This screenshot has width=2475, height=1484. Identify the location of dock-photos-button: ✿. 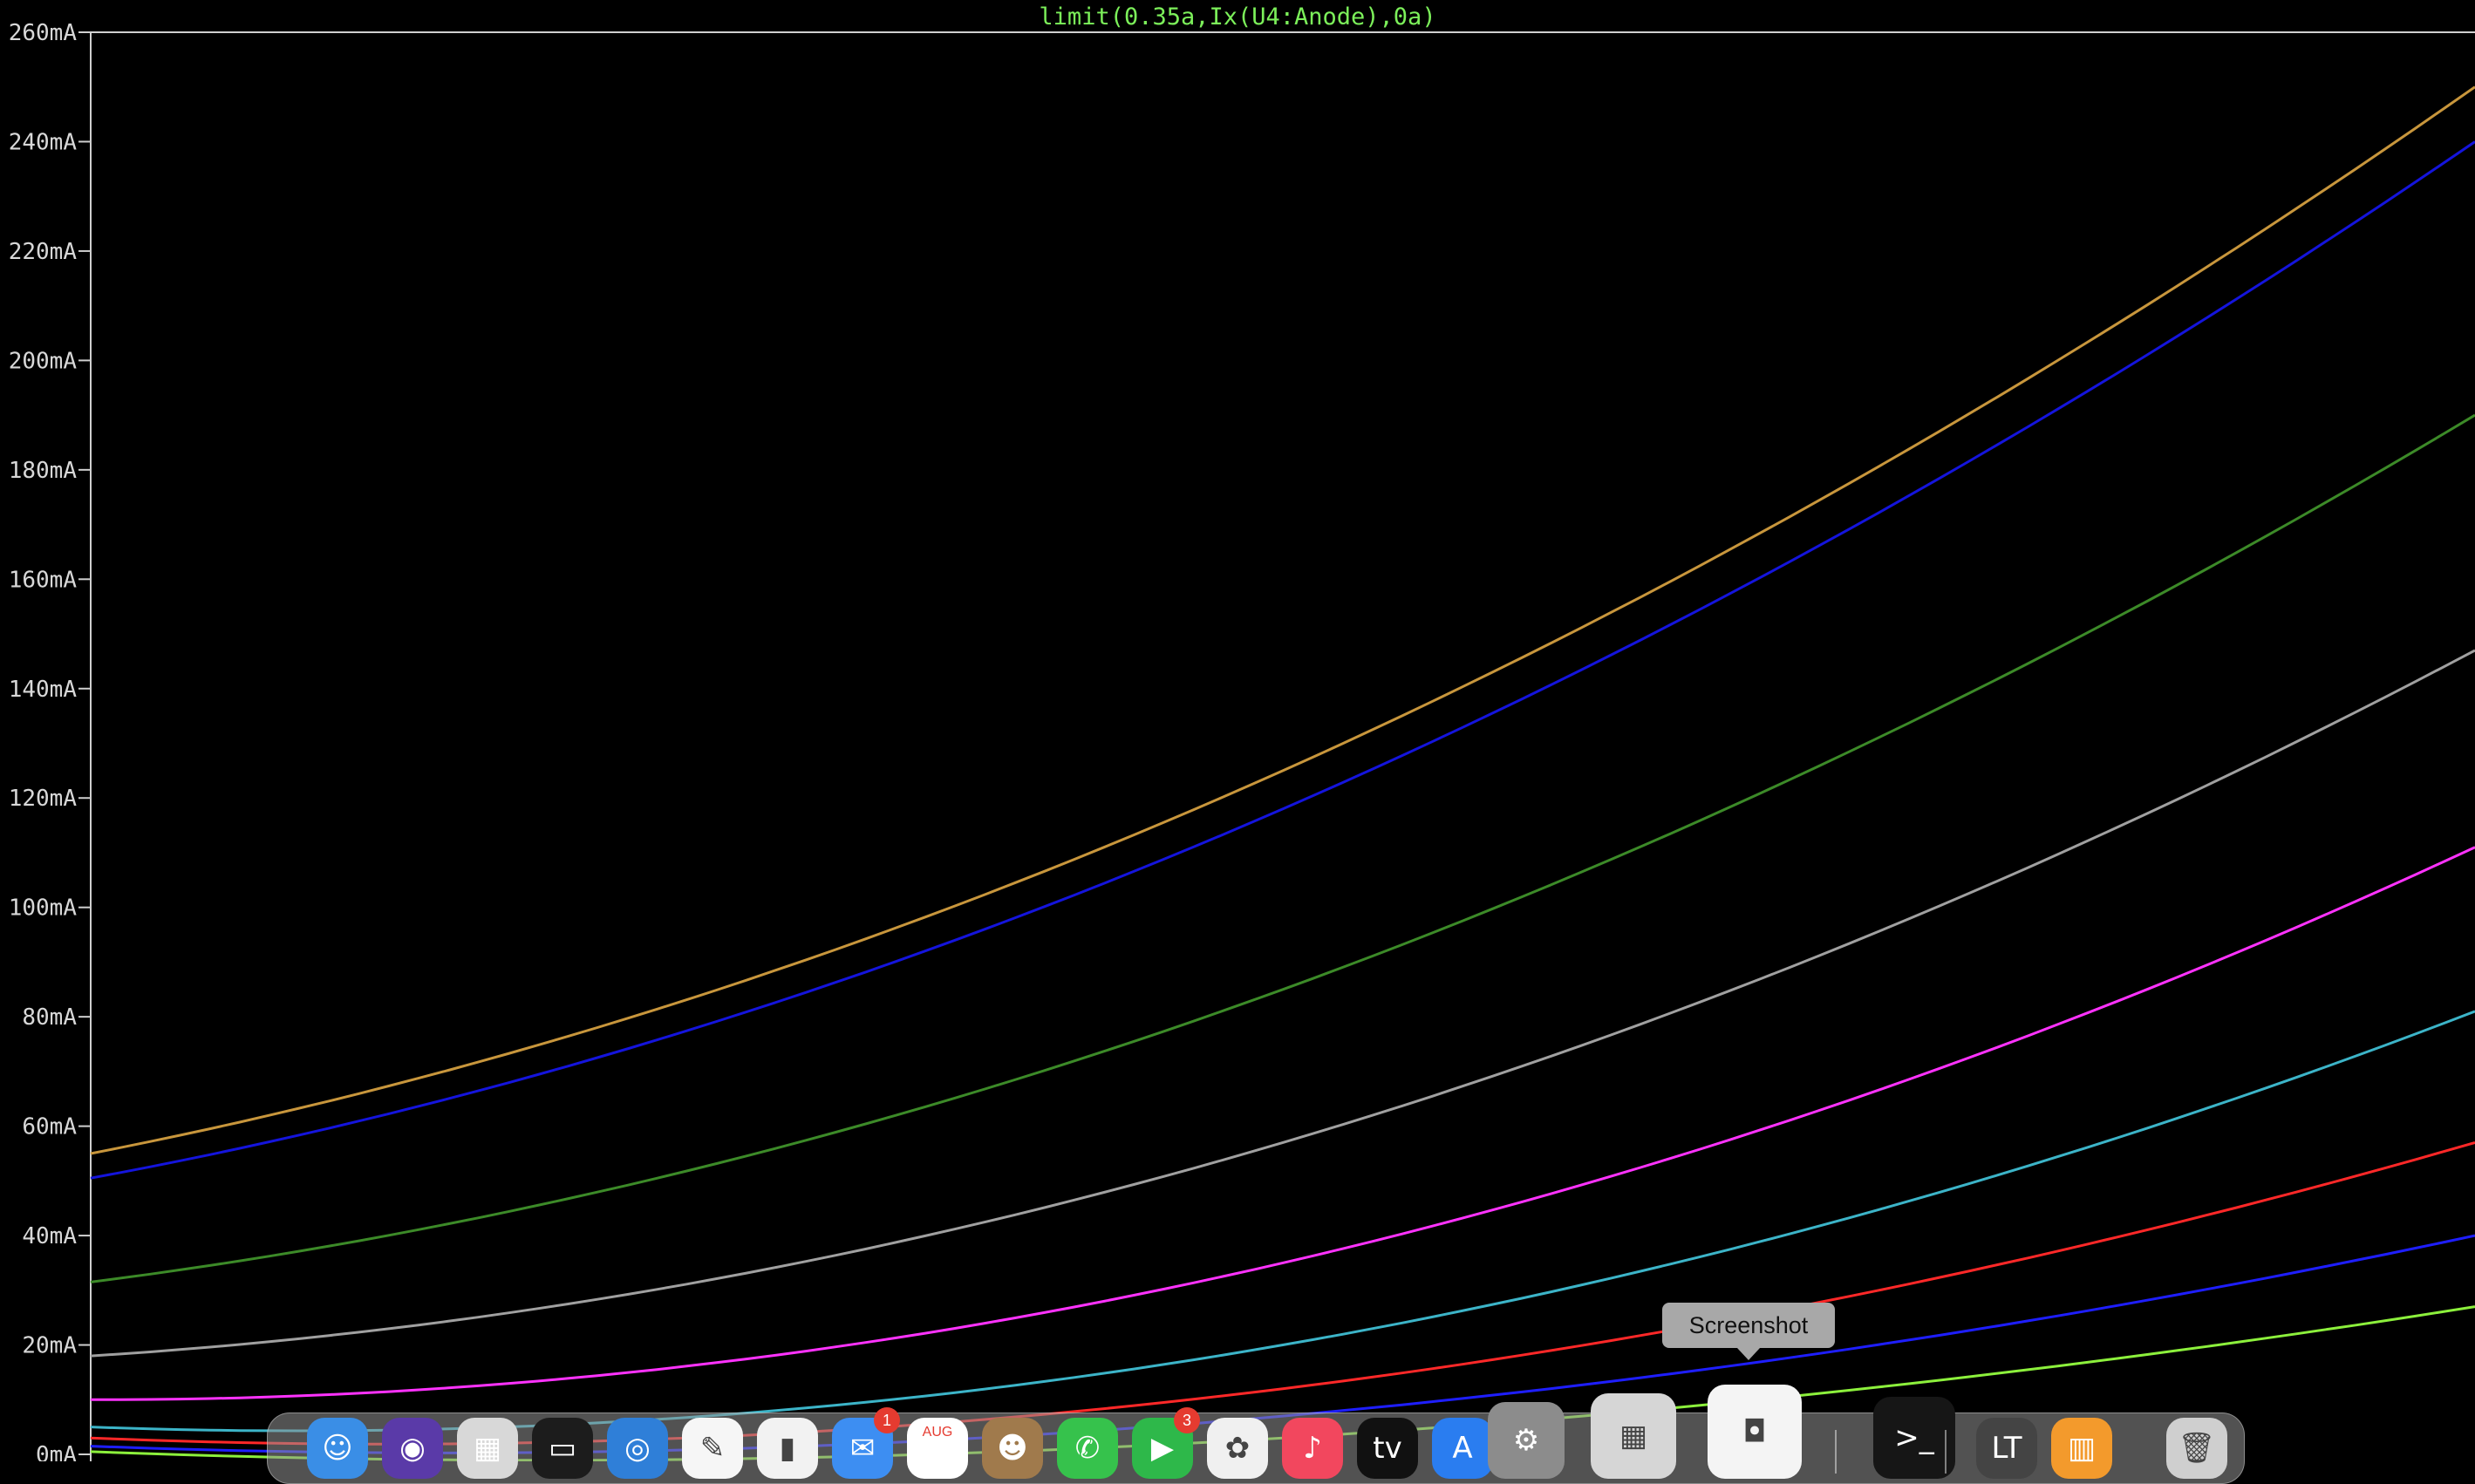
(1237, 1448).